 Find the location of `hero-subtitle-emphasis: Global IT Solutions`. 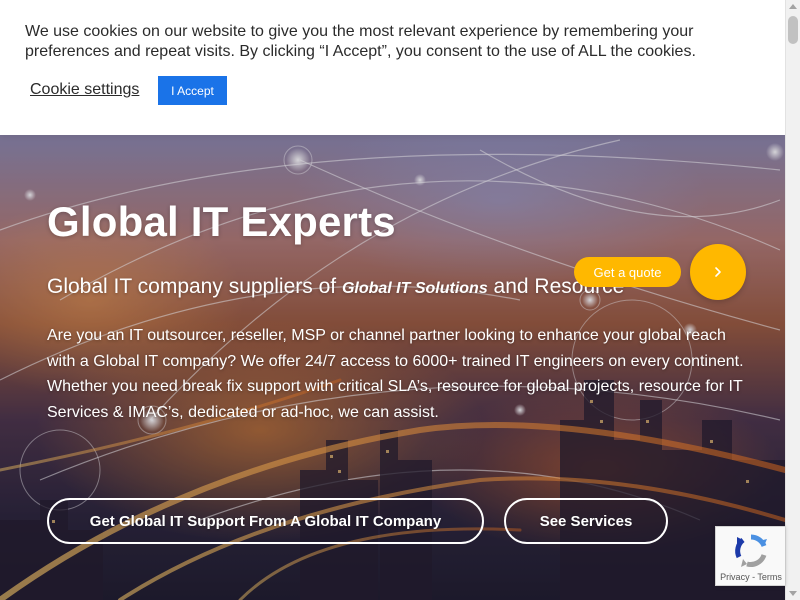

hero-subtitle-emphasis: Global IT Solutions is located at coordinates (414, 288).